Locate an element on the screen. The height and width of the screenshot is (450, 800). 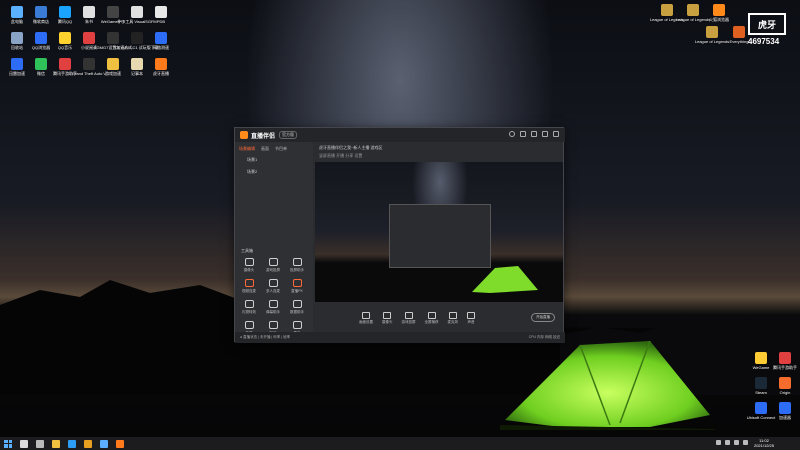
version-badge: 官方版 is located at coordinates (288, 135).